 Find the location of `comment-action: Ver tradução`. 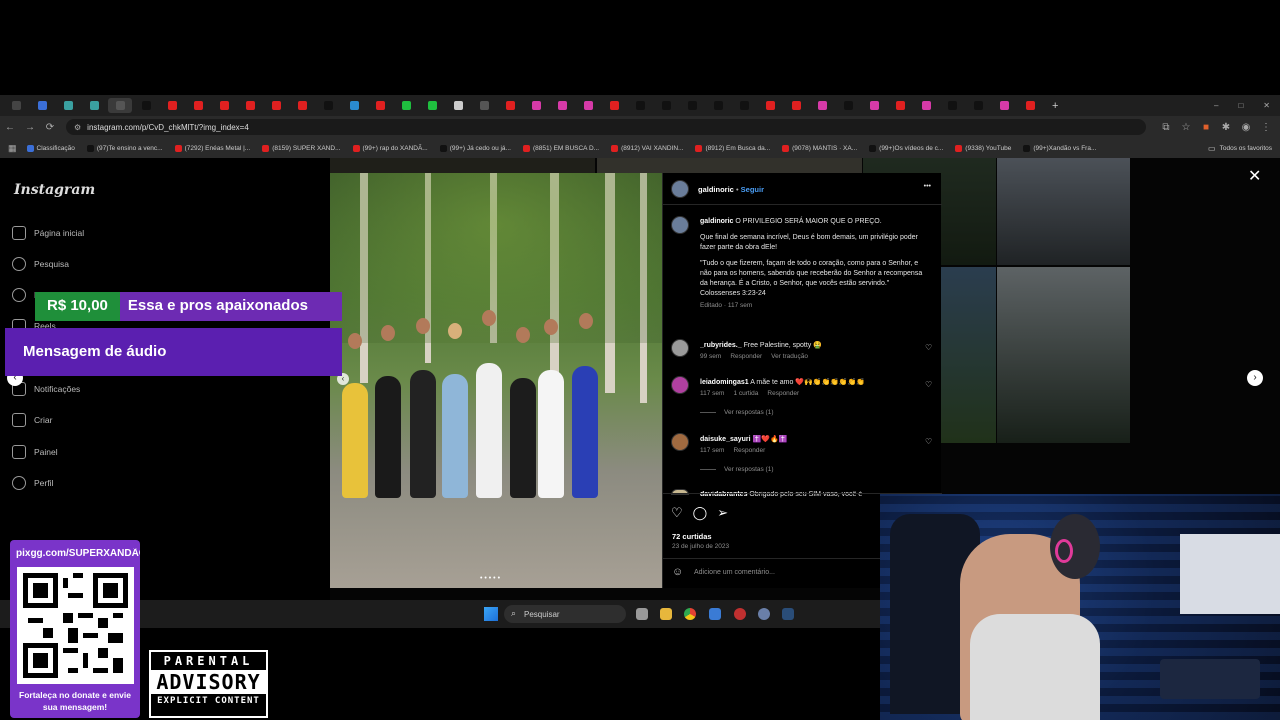

comment-action: Ver tradução is located at coordinates (789, 356).